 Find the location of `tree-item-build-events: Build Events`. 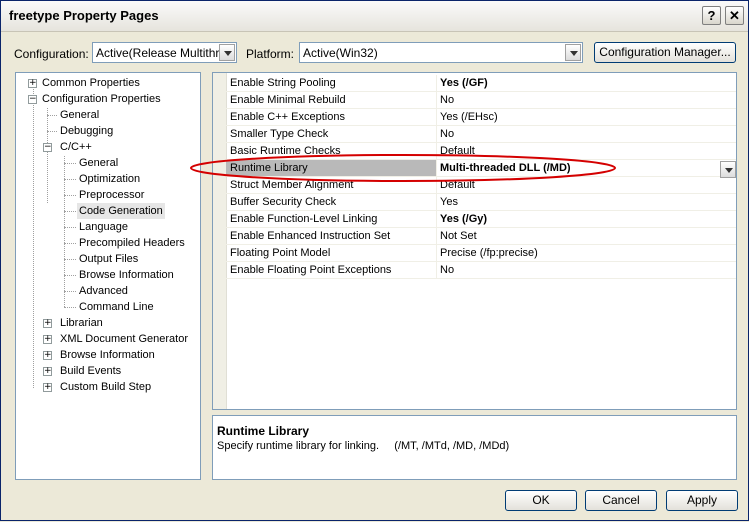

tree-item-build-events: Build Events is located at coordinates (90, 371).